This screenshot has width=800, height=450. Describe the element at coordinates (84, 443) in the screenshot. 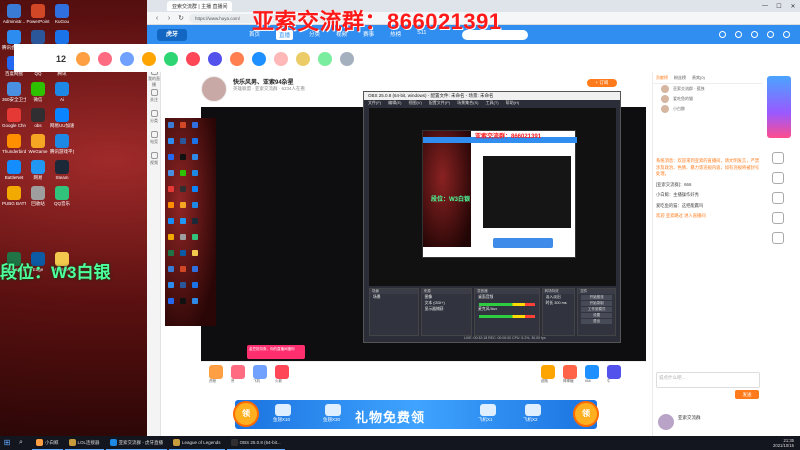

I see `taskbar-app: LOL连接器` at that location.